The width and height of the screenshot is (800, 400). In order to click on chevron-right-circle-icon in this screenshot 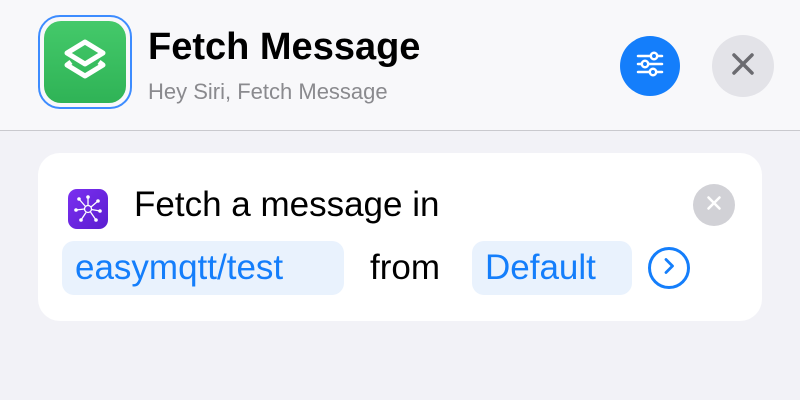, I will do `click(669, 268)`.